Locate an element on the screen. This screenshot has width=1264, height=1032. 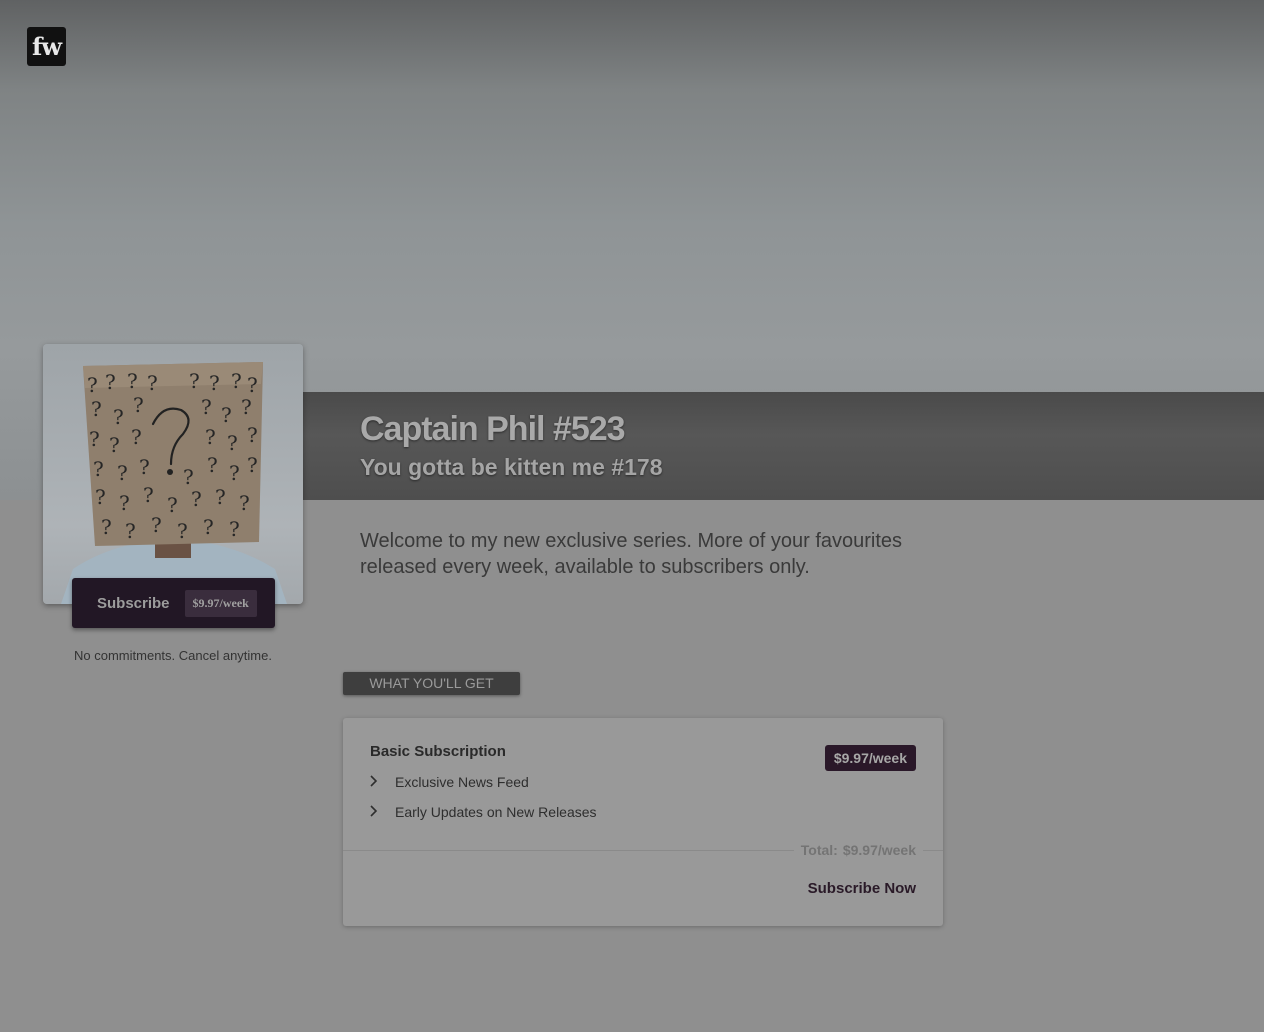
plan-price-badge: $9.97/week is located at coordinates (870, 758).